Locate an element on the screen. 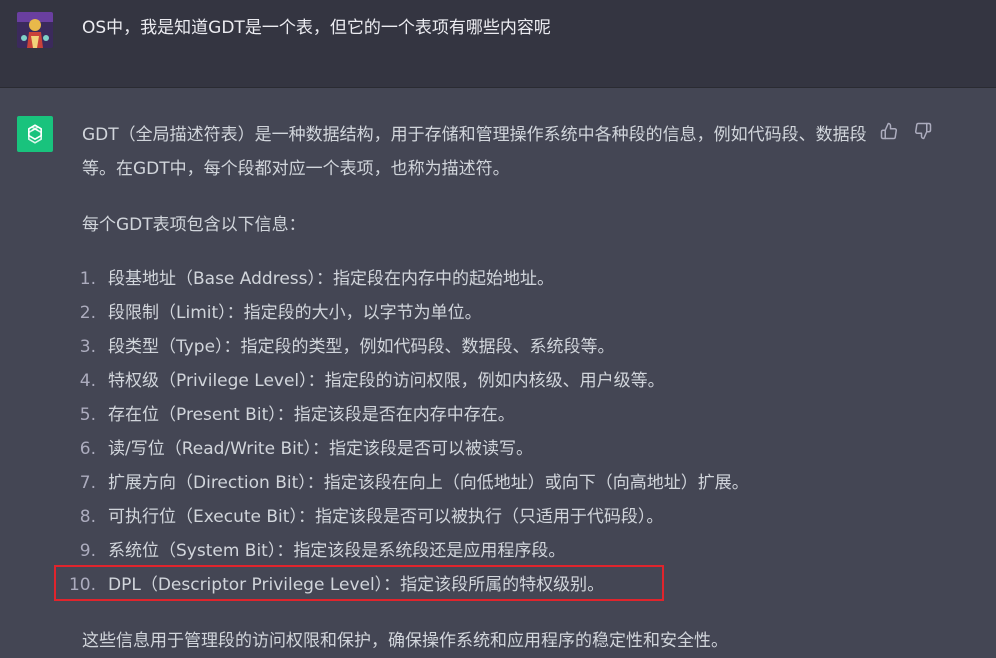 This screenshot has height=658, width=996. list-item: 3. 段类型（Type）：指定段的类型，例如代码段、数据段、系统段等。 is located at coordinates (476, 347).